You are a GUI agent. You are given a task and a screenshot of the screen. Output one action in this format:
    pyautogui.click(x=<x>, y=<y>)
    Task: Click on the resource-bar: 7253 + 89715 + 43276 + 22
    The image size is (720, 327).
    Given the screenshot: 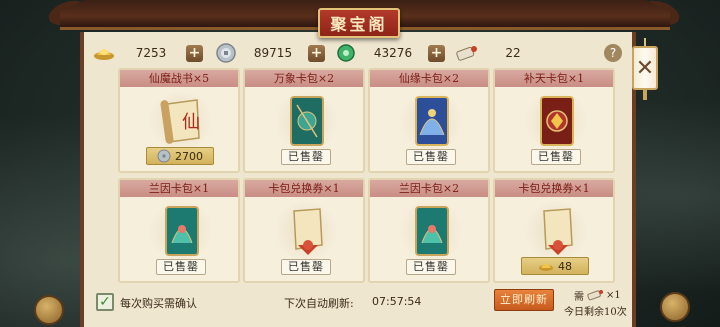 What is the action you would take?
    pyautogui.click(x=362, y=53)
    